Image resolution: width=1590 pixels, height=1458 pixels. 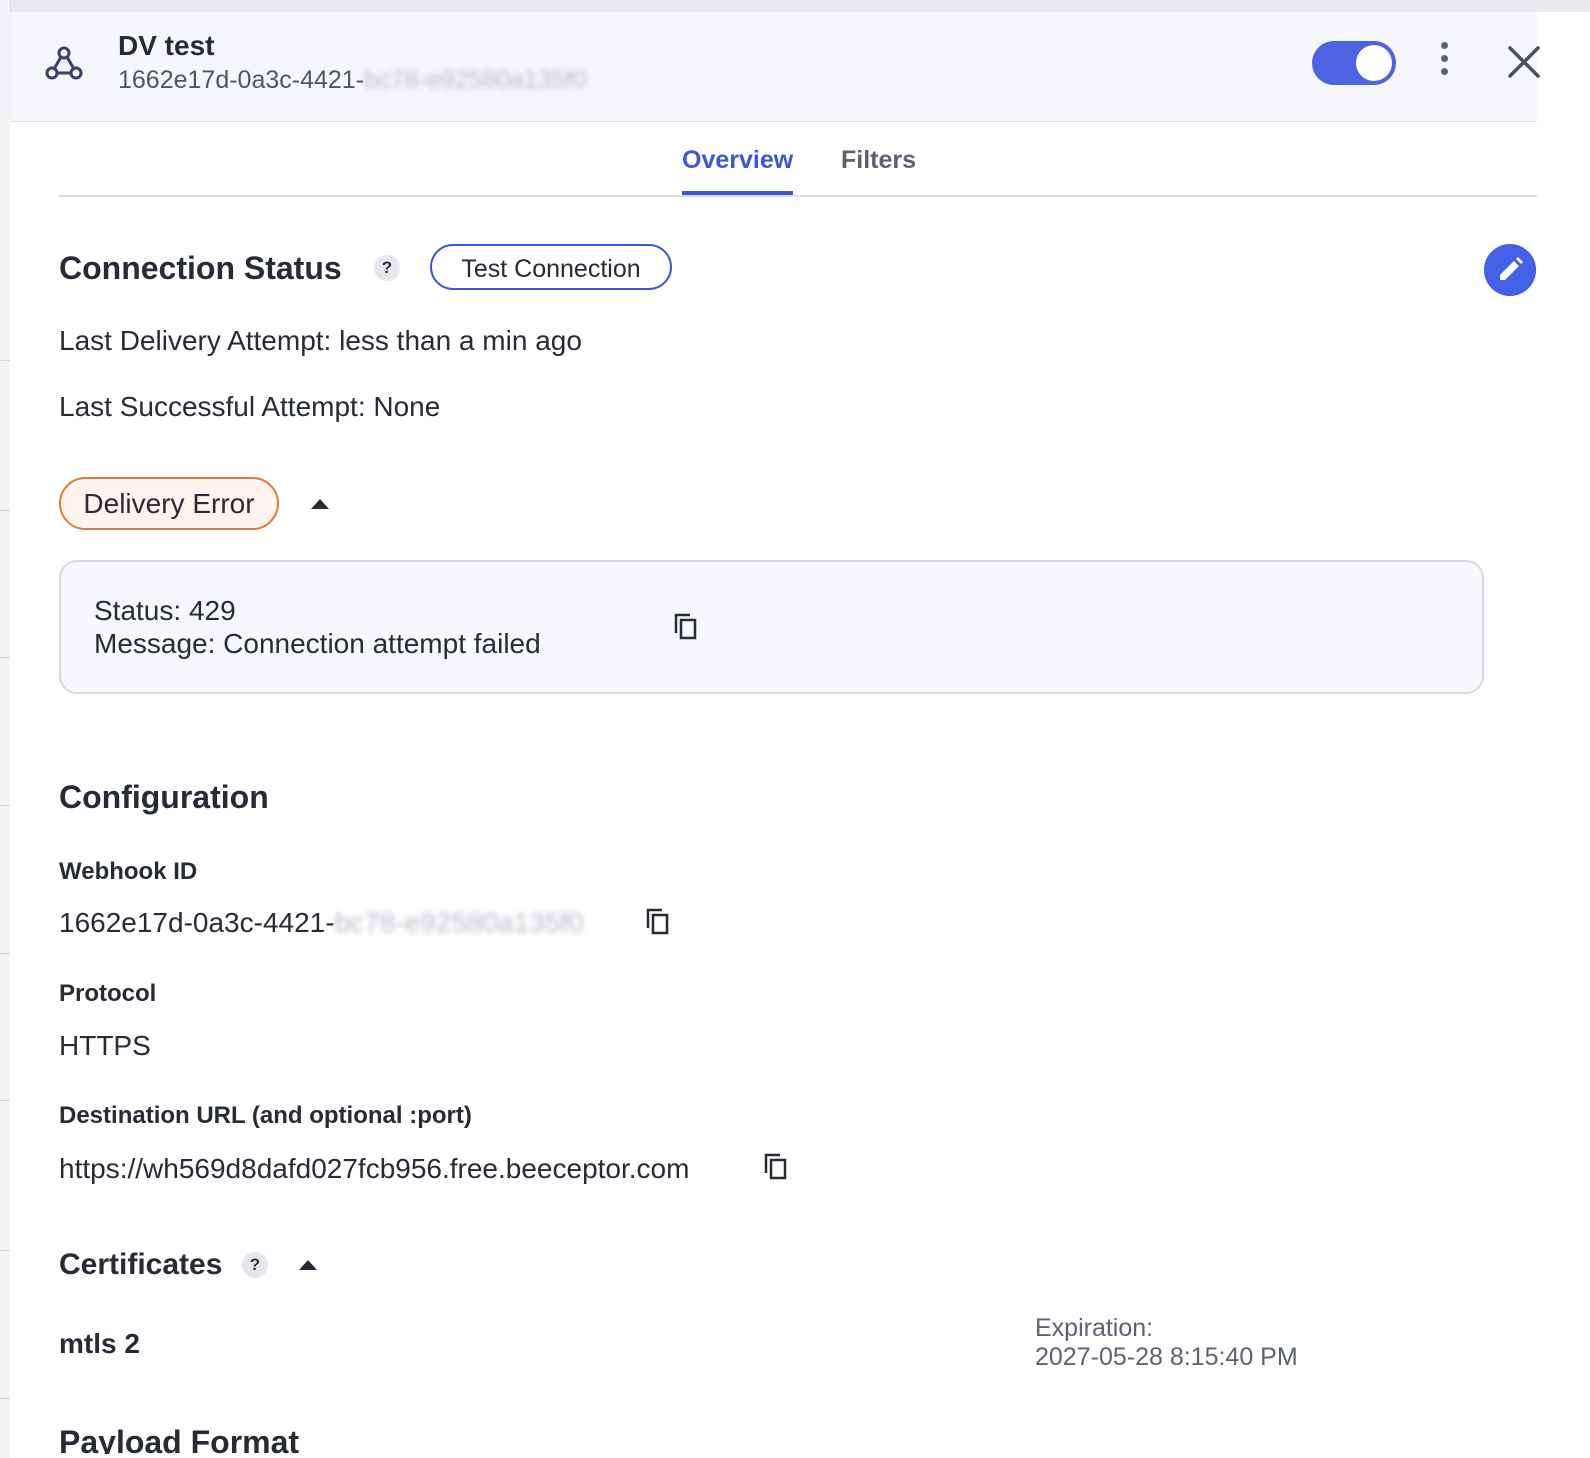 I want to click on certificate-name: mtls 2, so click(x=99, y=1343).